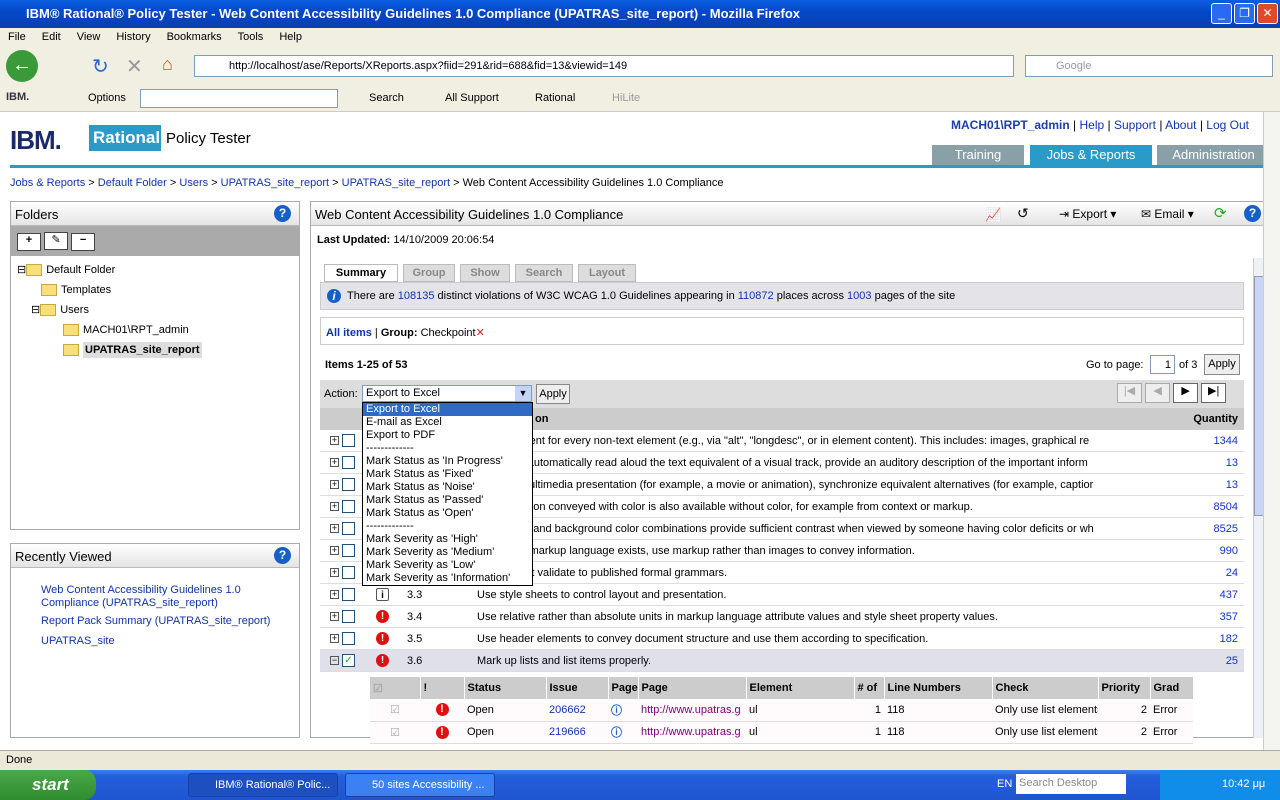  I want to click on violations-link: 108135, so click(416, 296).